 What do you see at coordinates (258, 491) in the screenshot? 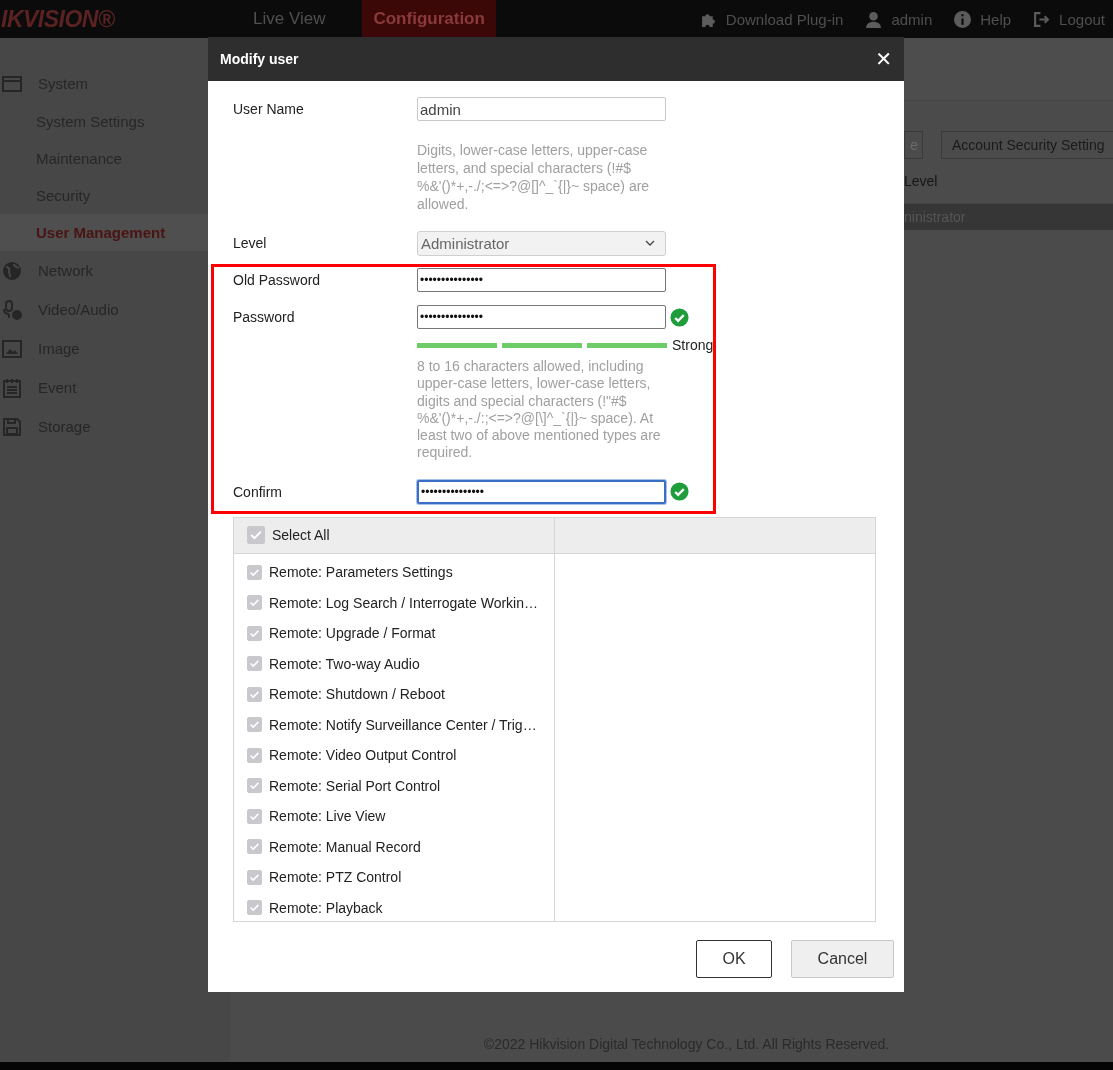
I see `field-label: Confirm` at bounding box center [258, 491].